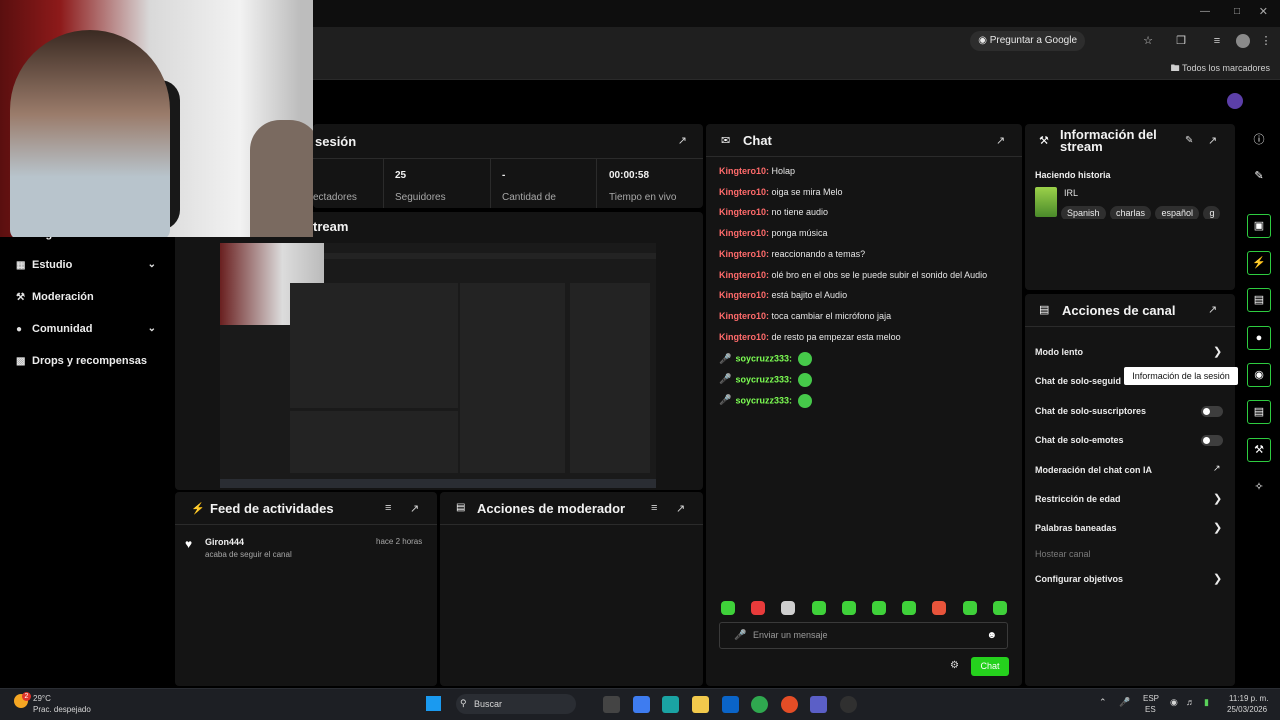 The height and width of the screenshot is (720, 1280). What do you see at coordinates (1259, 300) in the screenshot?
I see `document-icon: ▤` at bounding box center [1259, 300].